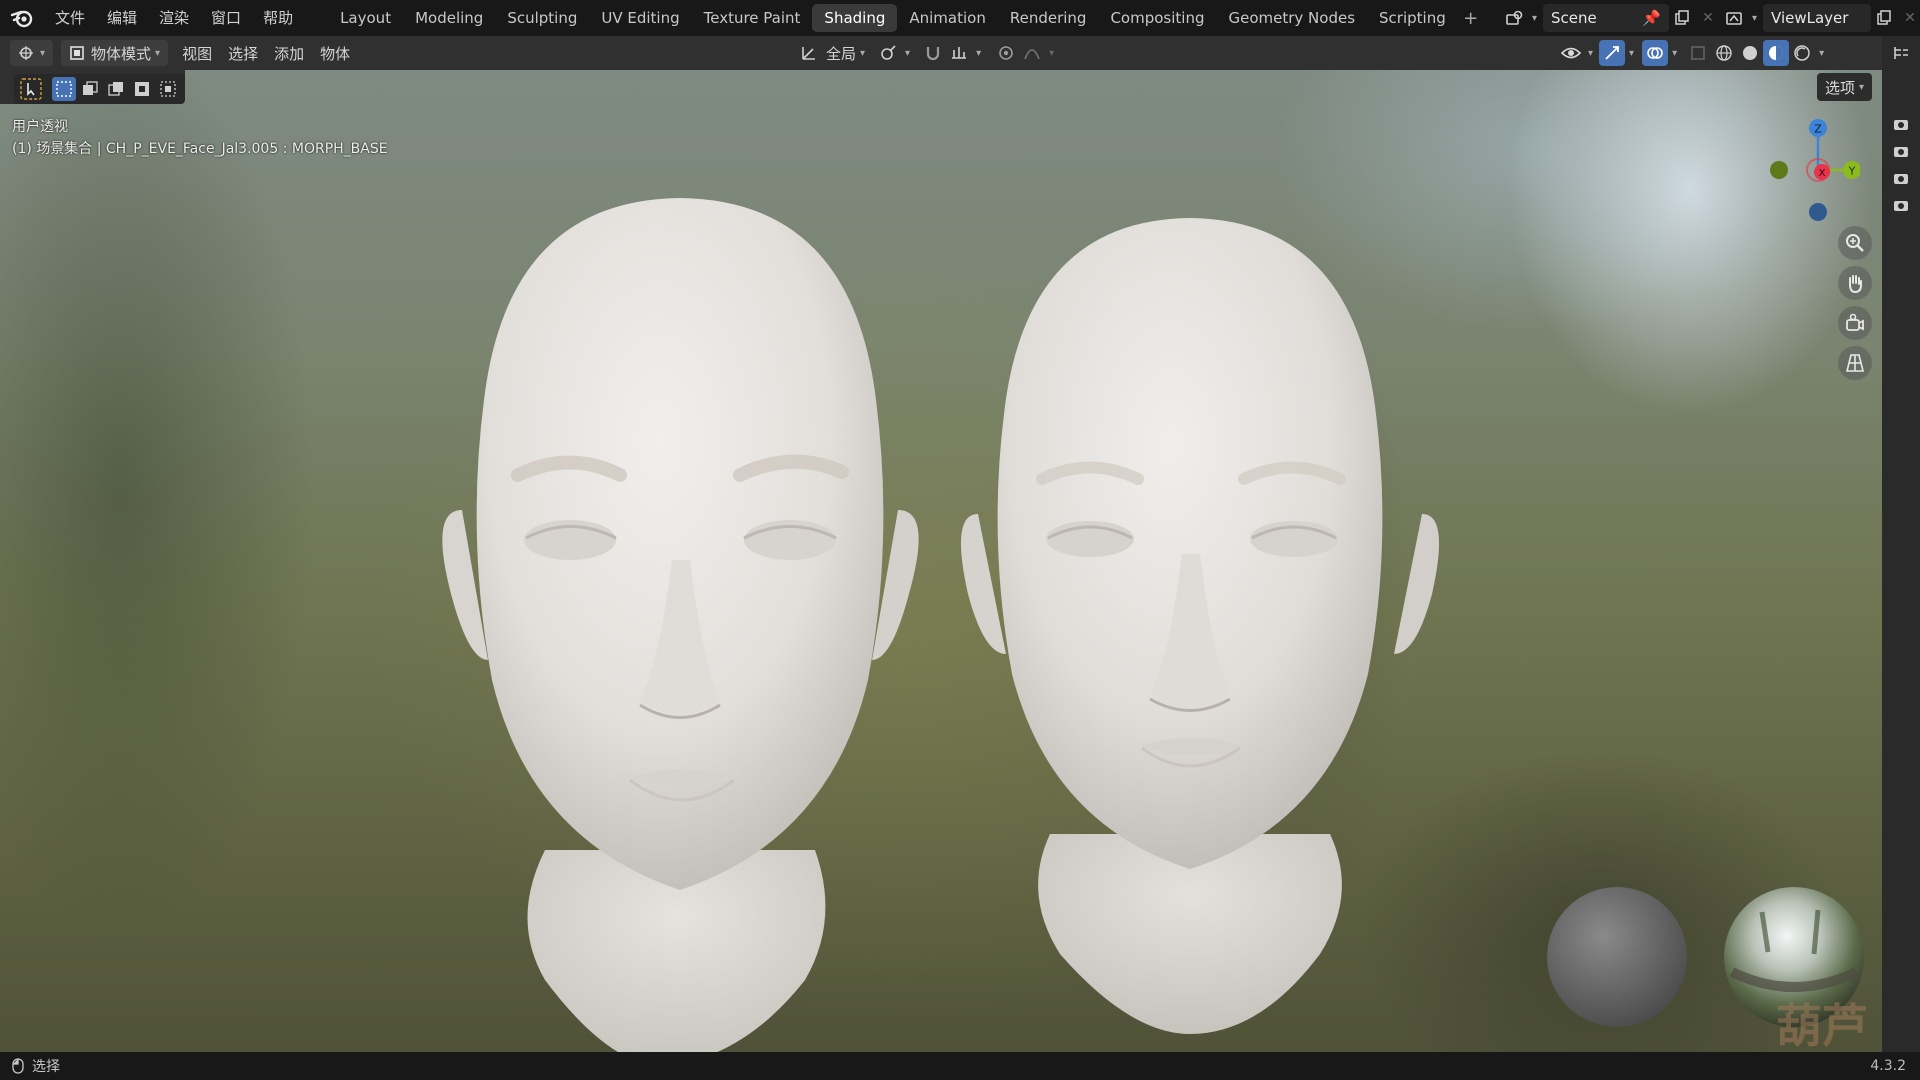 The height and width of the screenshot is (1080, 1920). I want to click on camera-view-icon, so click(1855, 322).